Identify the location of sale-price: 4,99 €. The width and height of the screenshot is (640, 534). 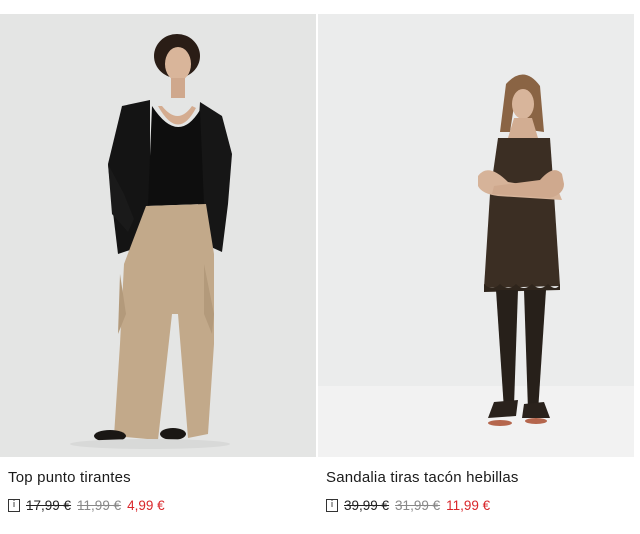
(146, 505).